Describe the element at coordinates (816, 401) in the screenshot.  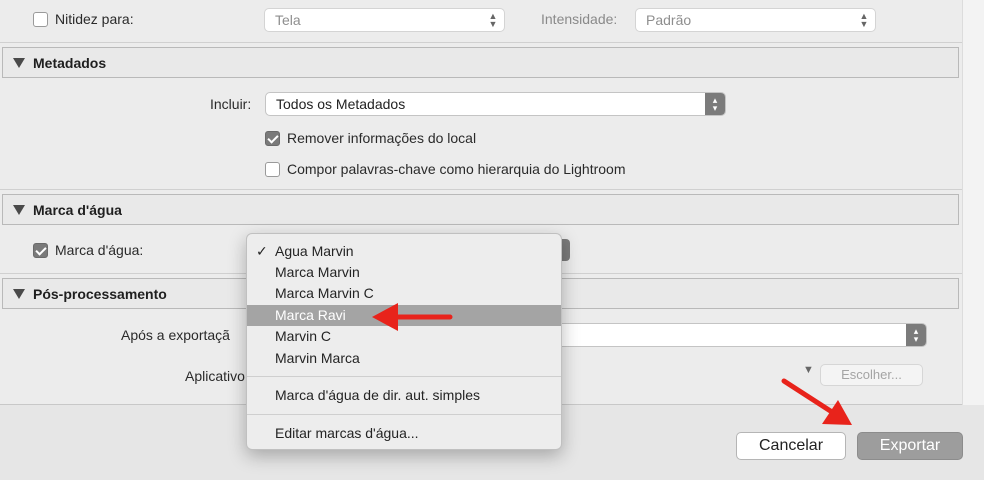
I see `annotation-arrow-diagonal` at that location.